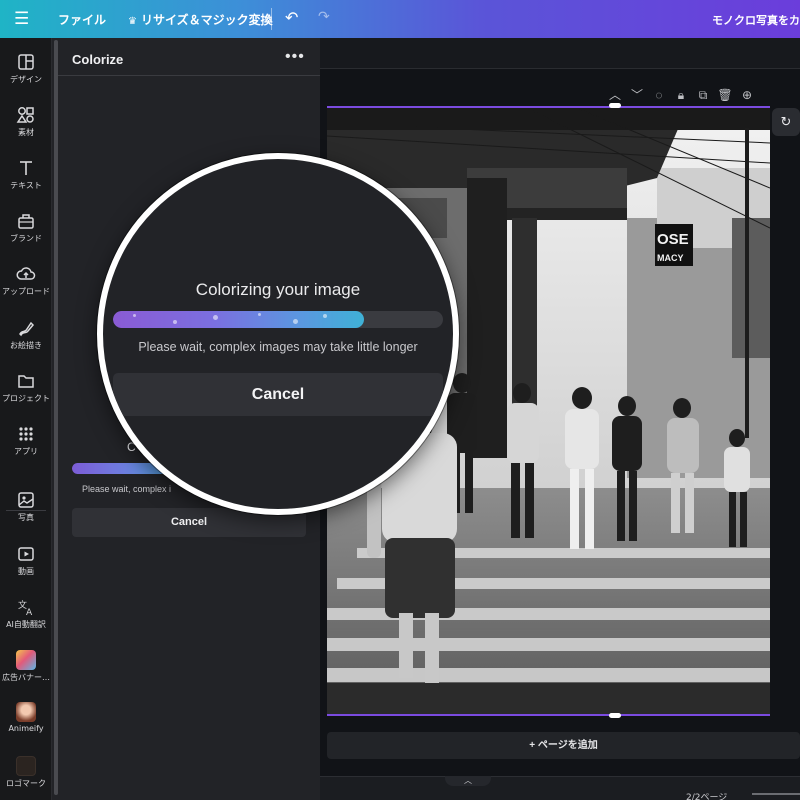 This screenshot has width=800, height=800. Describe the element at coordinates (26, 517) in the screenshot. I see `rail-label: 写真` at that location.